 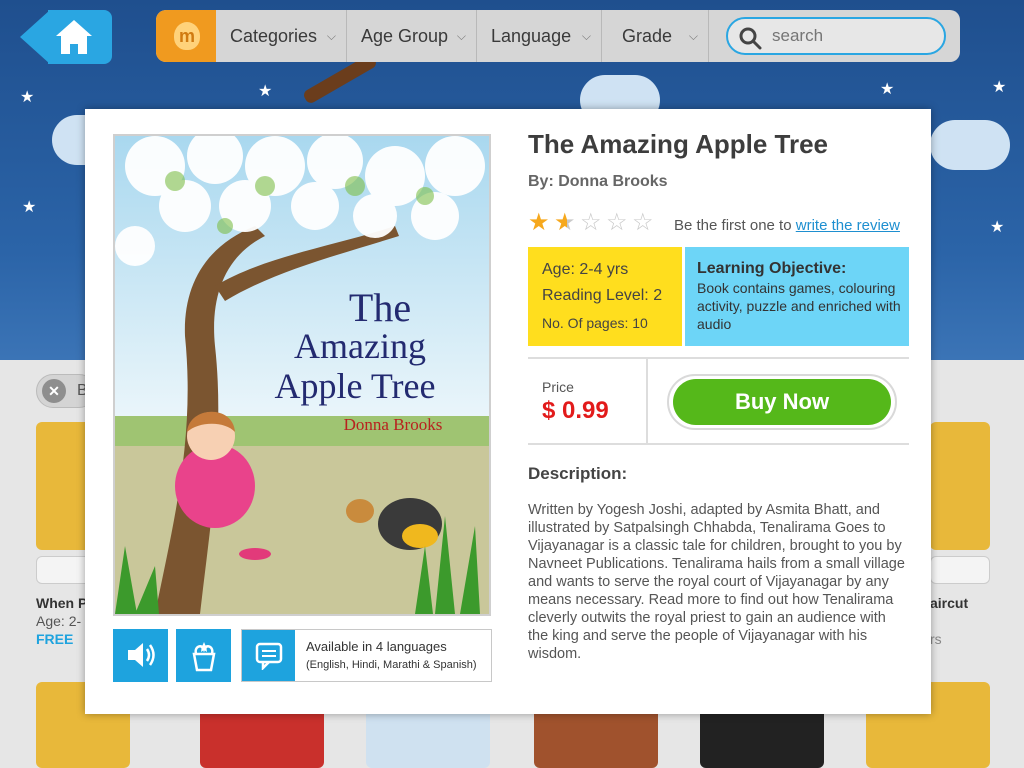 What do you see at coordinates (949, 603) in the screenshot?
I see `background-book-title: aircut` at bounding box center [949, 603].